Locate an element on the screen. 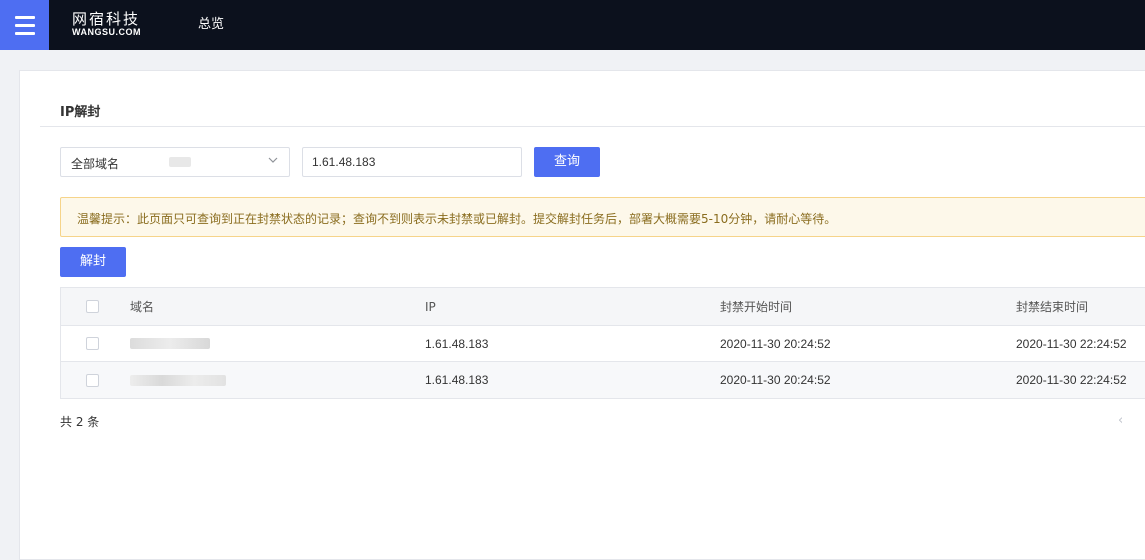 The height and width of the screenshot is (560, 1145). nav-overview-link: 总览 is located at coordinates (211, 25).